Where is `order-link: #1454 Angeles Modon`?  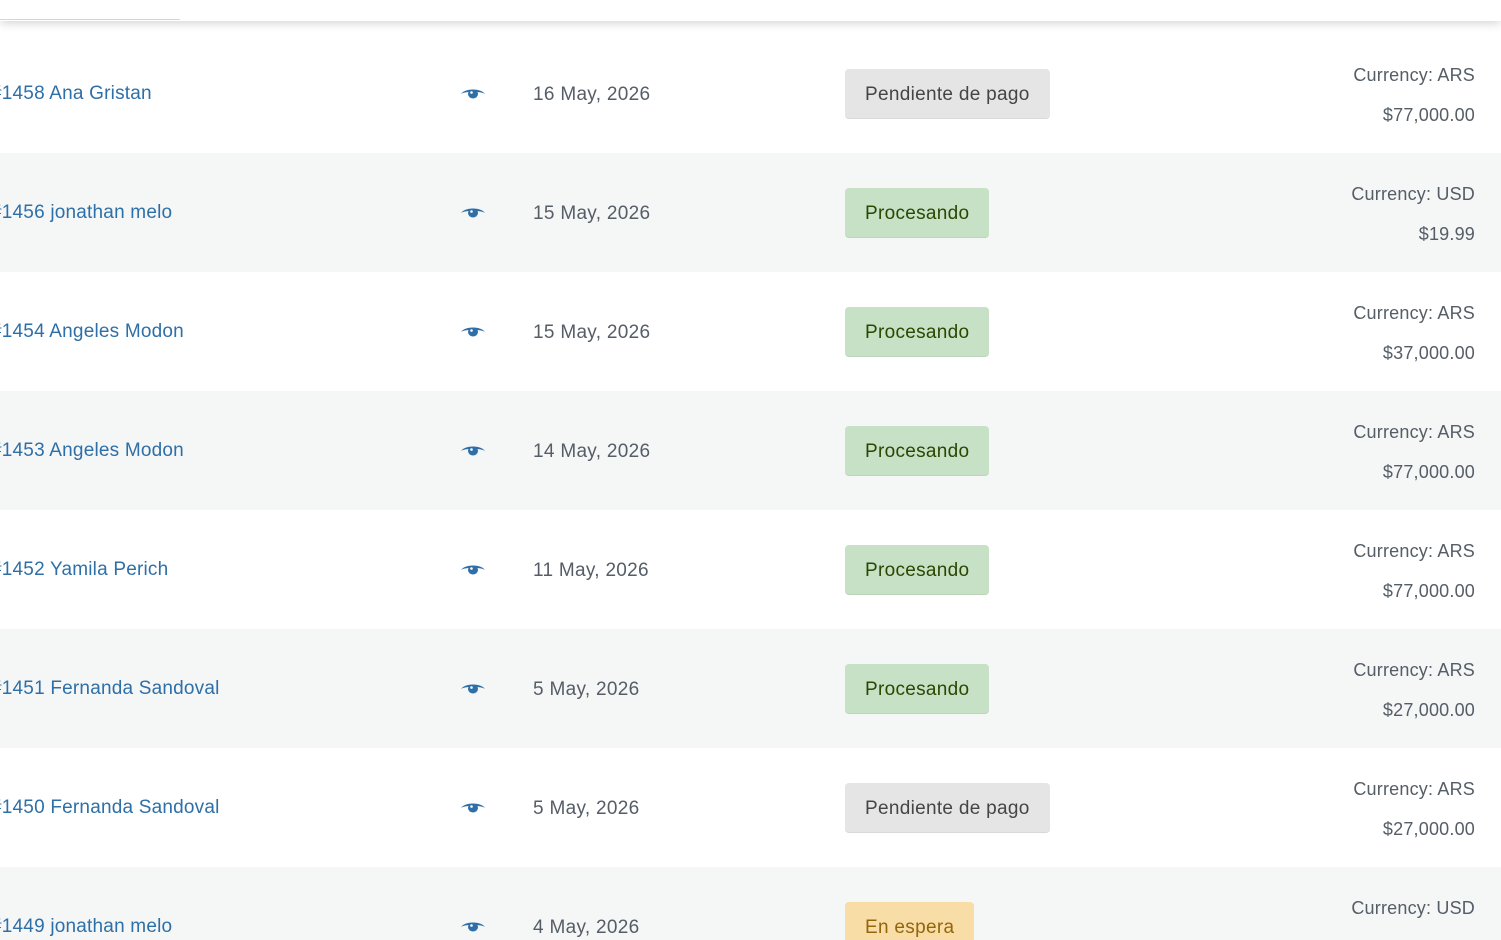 order-link: #1454 Angeles Modon is located at coordinates (92, 331).